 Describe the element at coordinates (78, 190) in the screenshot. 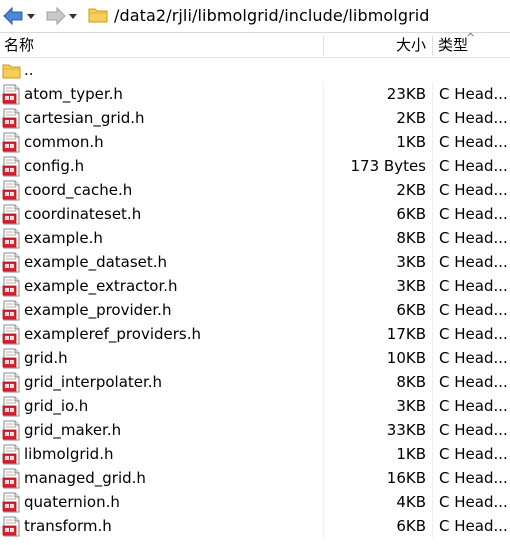

I see `file-name: coord_cache.h` at that location.